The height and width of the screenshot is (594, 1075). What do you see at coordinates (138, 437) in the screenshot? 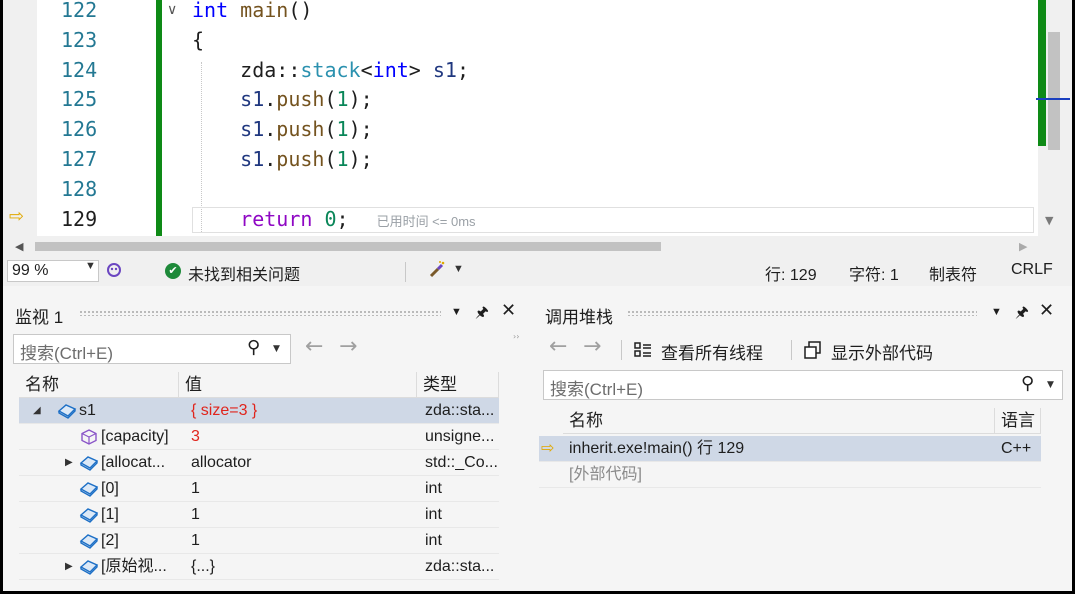
I see `watch-name-cell: [capacity]` at bounding box center [138, 437].